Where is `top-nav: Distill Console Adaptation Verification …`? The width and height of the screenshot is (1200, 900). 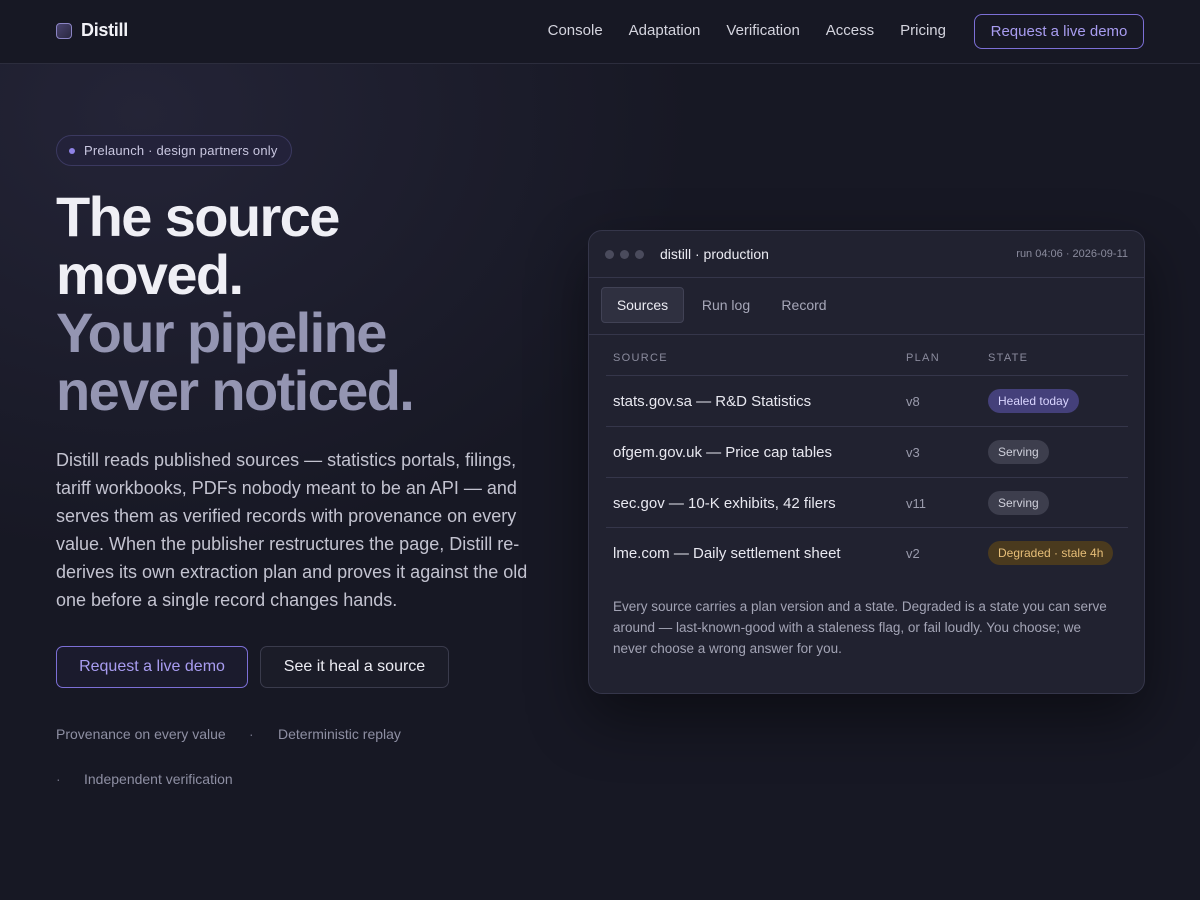 top-nav: Distill Console Adaptation Verification … is located at coordinates (600, 32).